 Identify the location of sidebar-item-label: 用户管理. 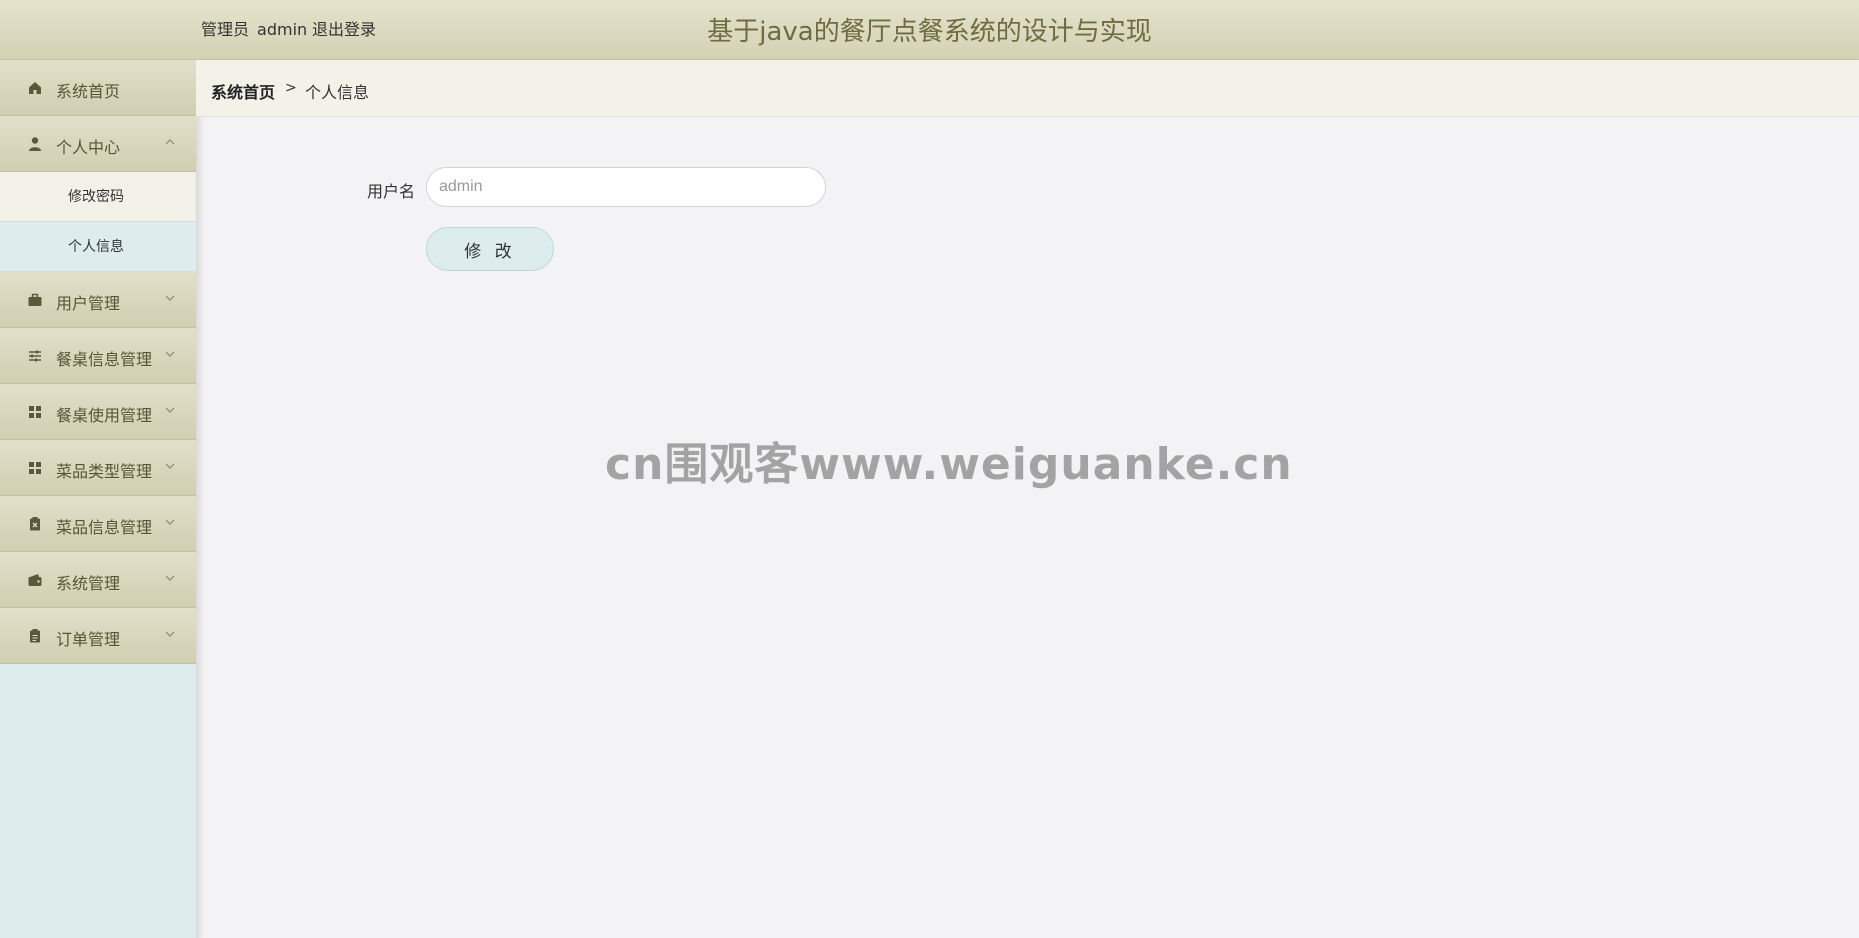
(88, 303).